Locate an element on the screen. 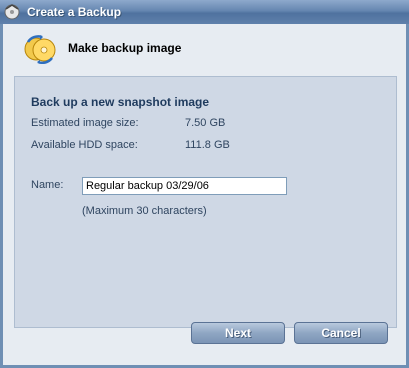 The height and width of the screenshot is (368, 409). backup-name-input is located at coordinates (184, 186).